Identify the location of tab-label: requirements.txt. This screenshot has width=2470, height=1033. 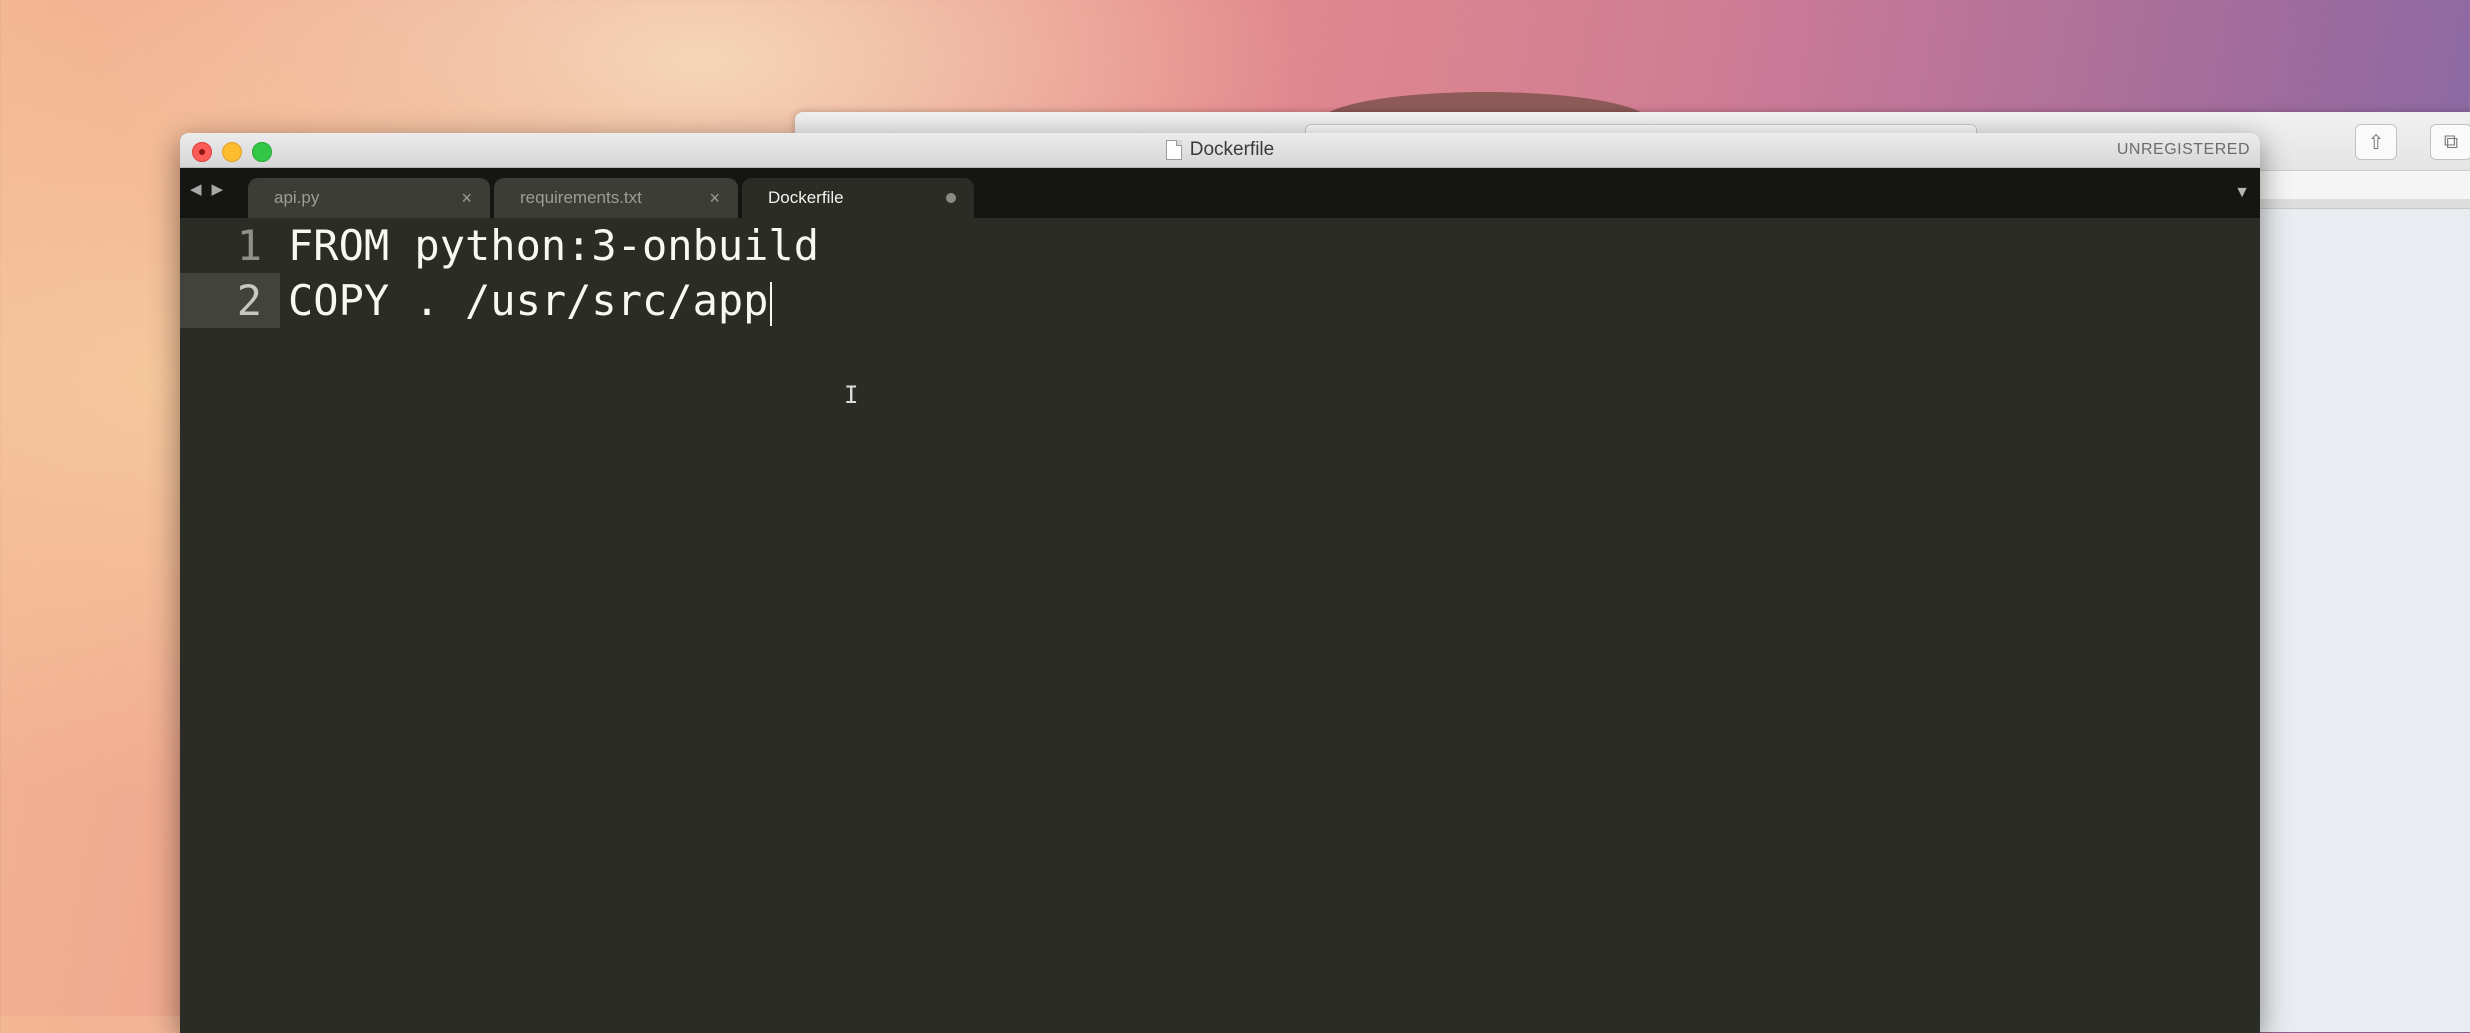
(581, 197).